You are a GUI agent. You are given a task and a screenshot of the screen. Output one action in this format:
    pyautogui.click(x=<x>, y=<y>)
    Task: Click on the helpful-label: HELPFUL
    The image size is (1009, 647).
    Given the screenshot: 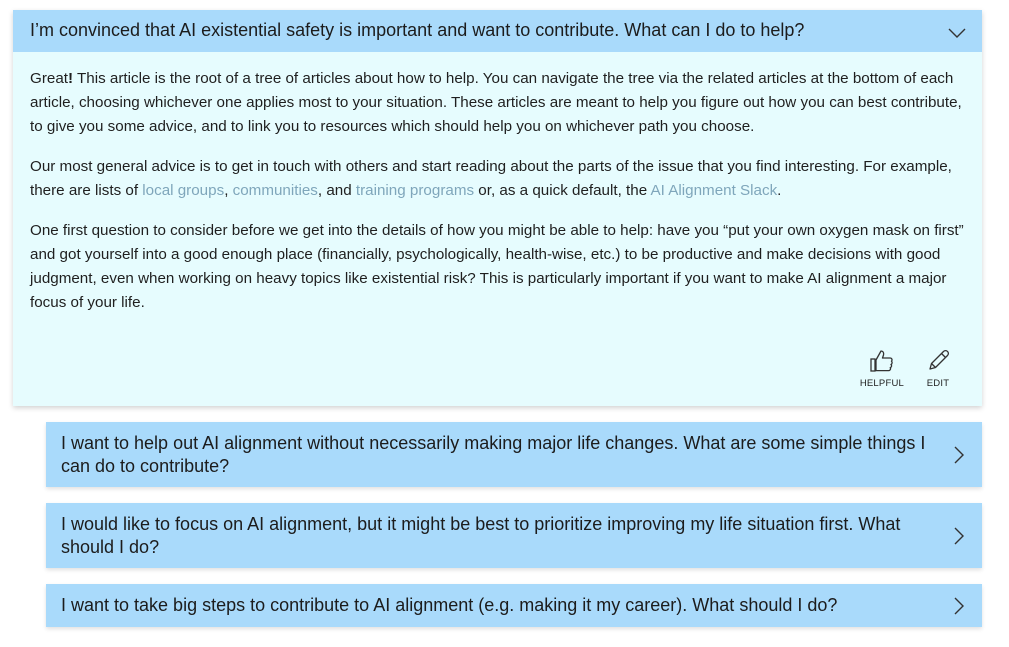 What is the action you would take?
    pyautogui.click(x=881, y=383)
    